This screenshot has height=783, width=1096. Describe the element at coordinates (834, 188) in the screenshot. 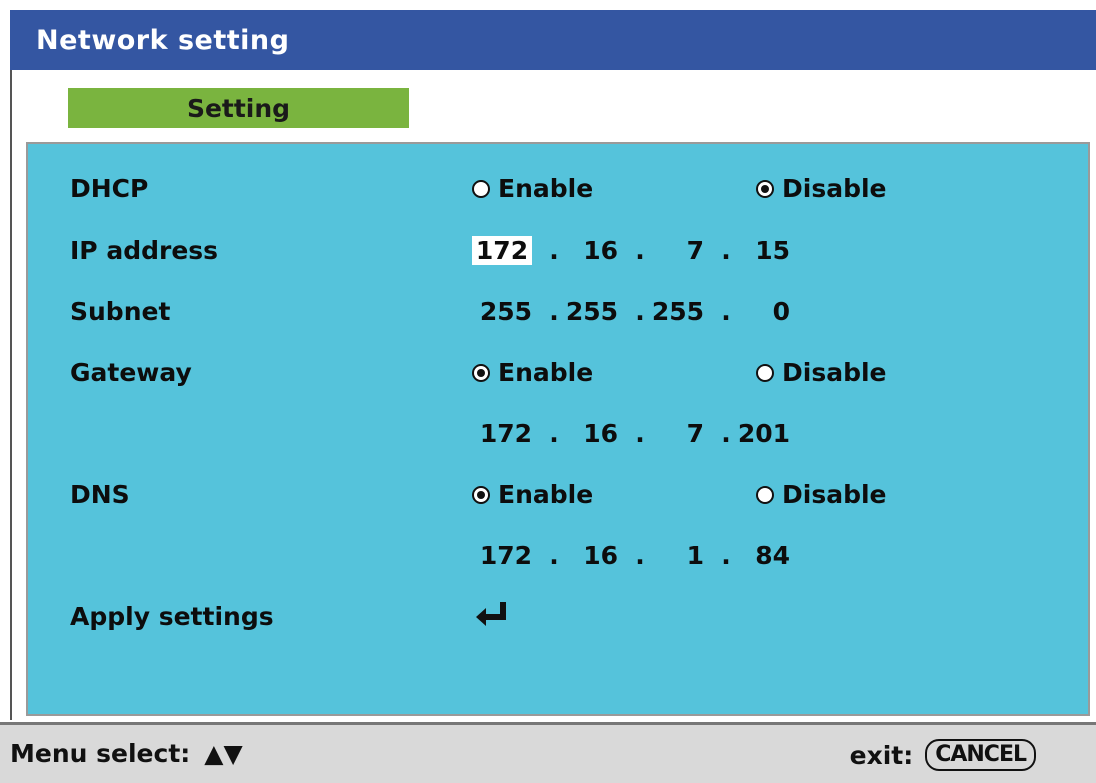

I see `dhcp-disable-label: Disable` at that location.